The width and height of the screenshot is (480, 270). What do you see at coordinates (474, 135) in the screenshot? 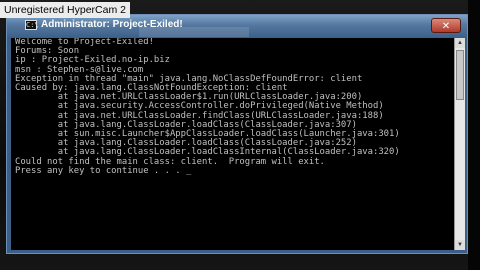
I see `desktop-edge` at bounding box center [474, 135].